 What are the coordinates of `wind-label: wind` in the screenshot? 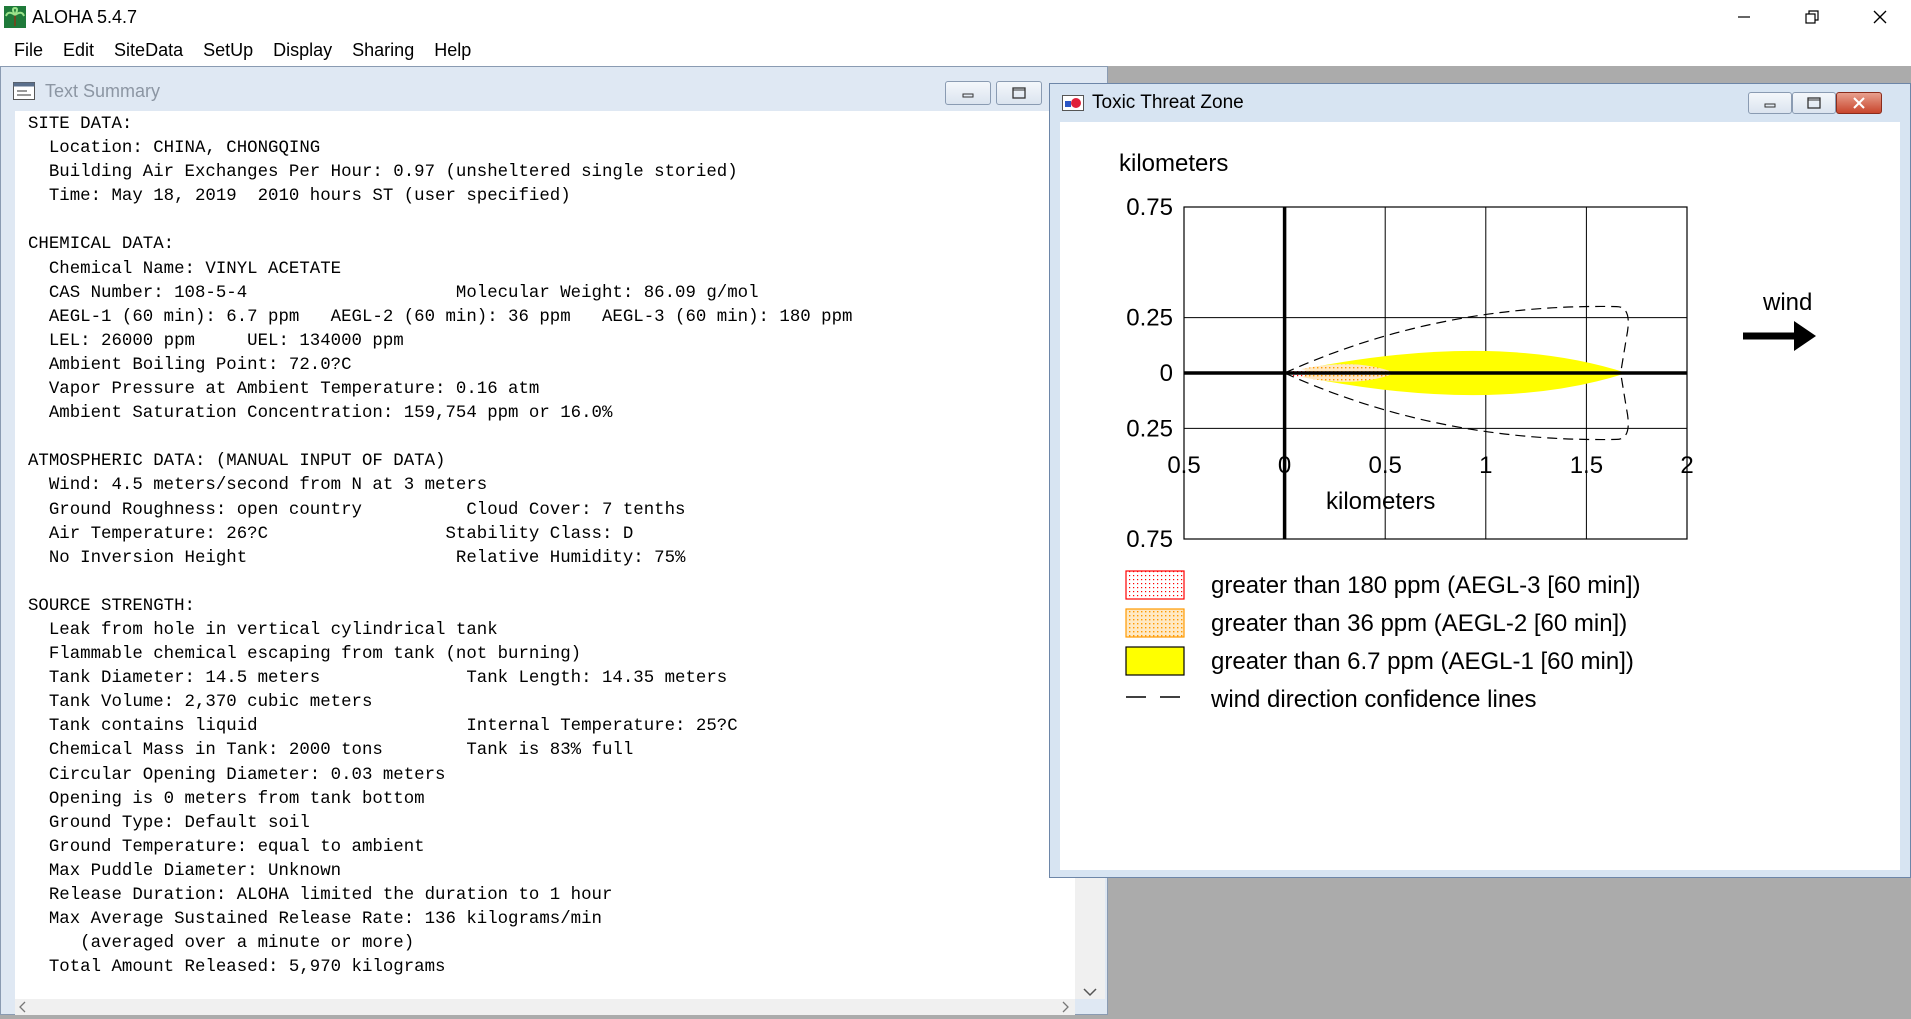 It's located at (1787, 302).